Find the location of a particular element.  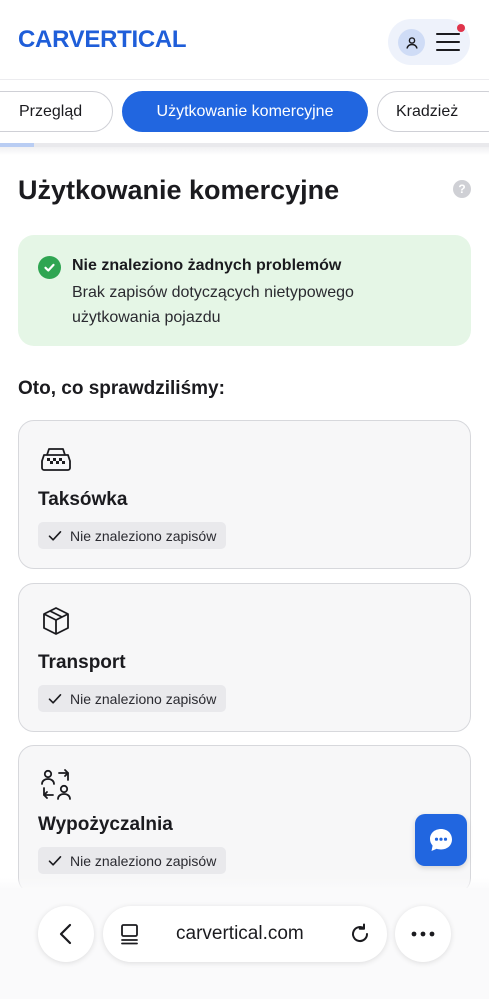

tab-kradziez: Kradzież is located at coordinates (433, 111).